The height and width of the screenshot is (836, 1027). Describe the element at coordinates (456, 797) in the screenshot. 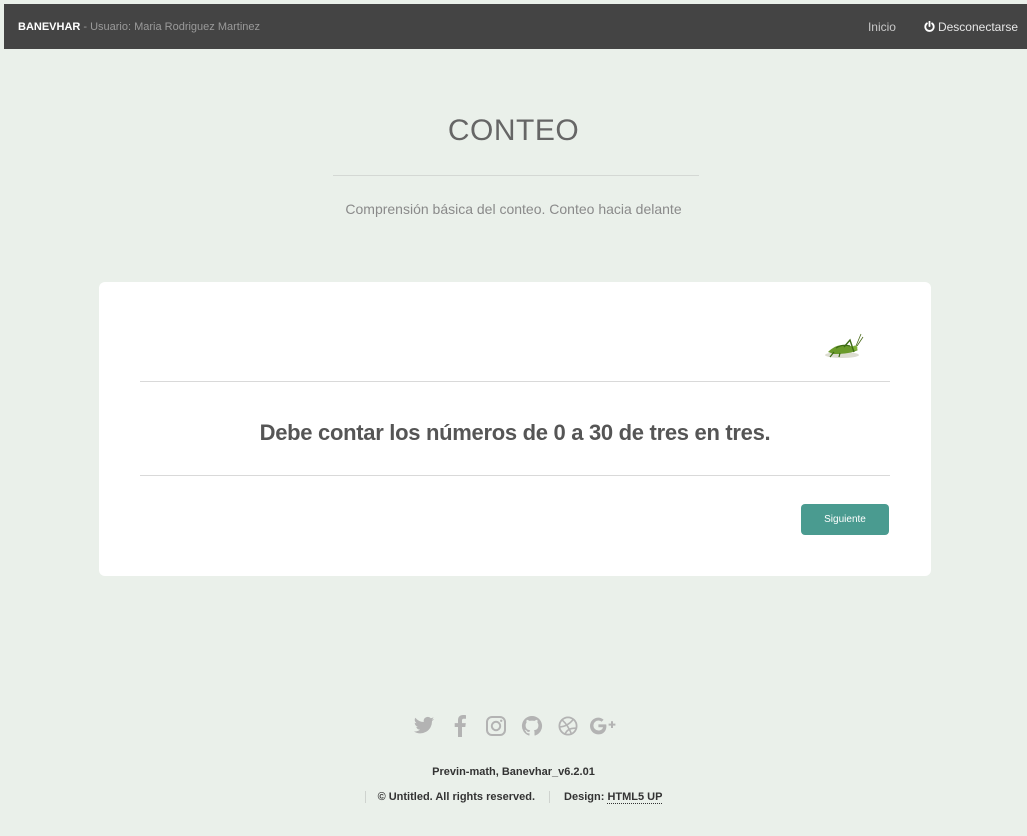

I see `copyright-text: © Untitled. All rights reserved.` at that location.